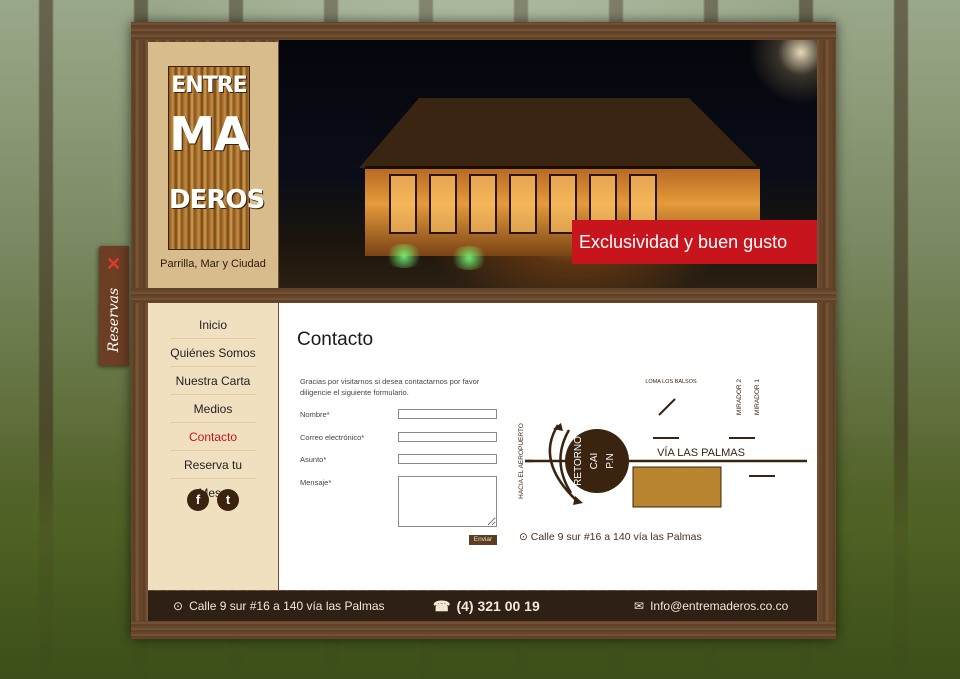  Describe the element at coordinates (616, 537) in the screenshot. I see `map-address-text: Calle 9 sur #16 a 140 vía las Palmas` at that location.